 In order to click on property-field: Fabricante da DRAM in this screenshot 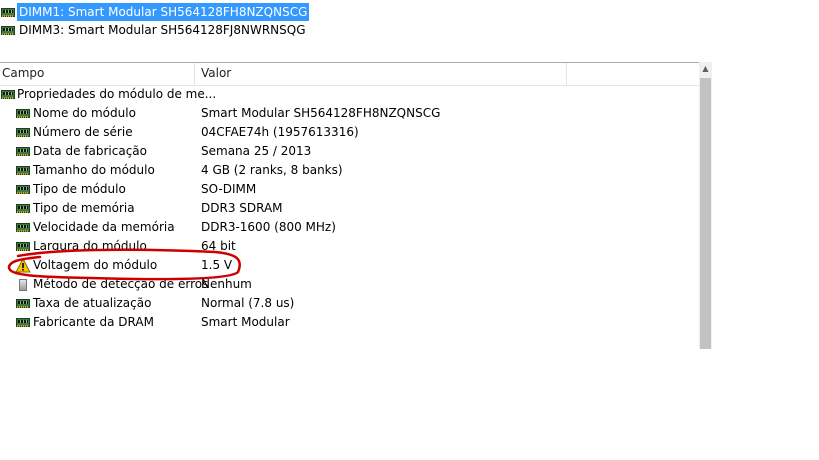, I will do `click(93, 322)`.